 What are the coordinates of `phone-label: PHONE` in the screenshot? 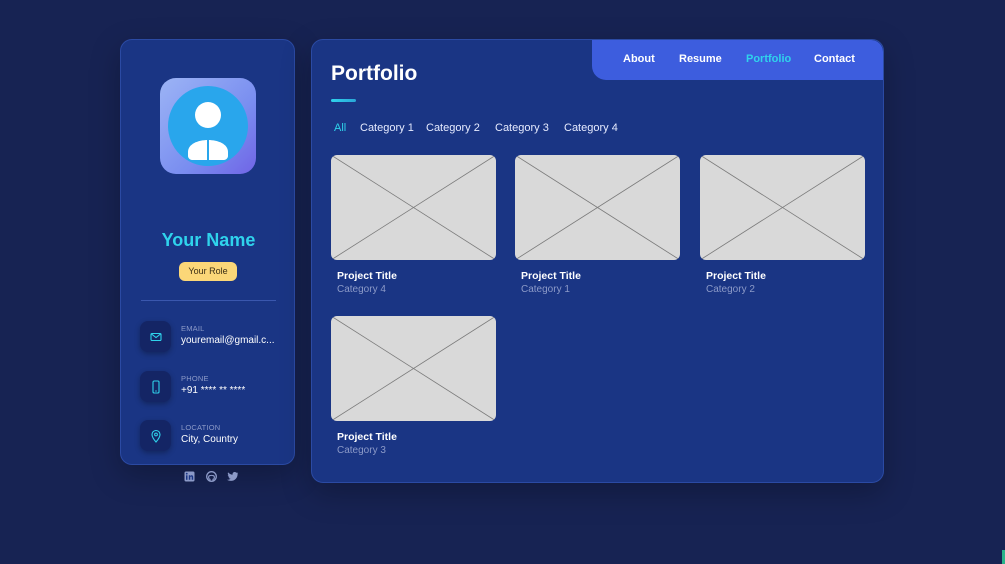 It's located at (195, 378).